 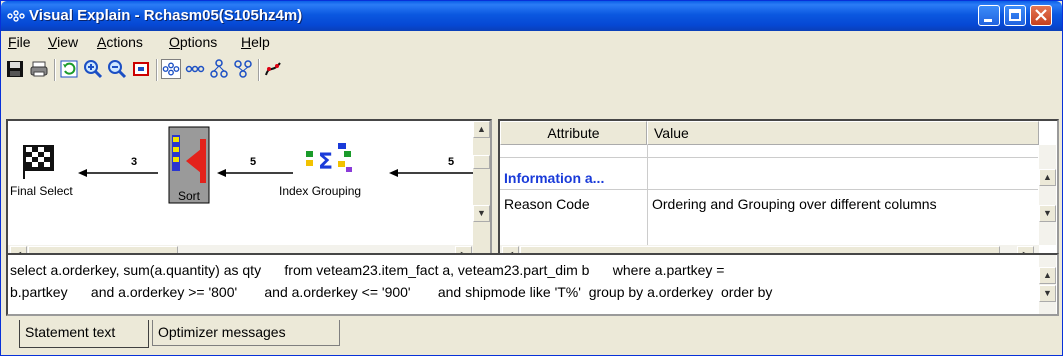 What do you see at coordinates (117, 69) in the screenshot?
I see `zoom-out-icon` at bounding box center [117, 69].